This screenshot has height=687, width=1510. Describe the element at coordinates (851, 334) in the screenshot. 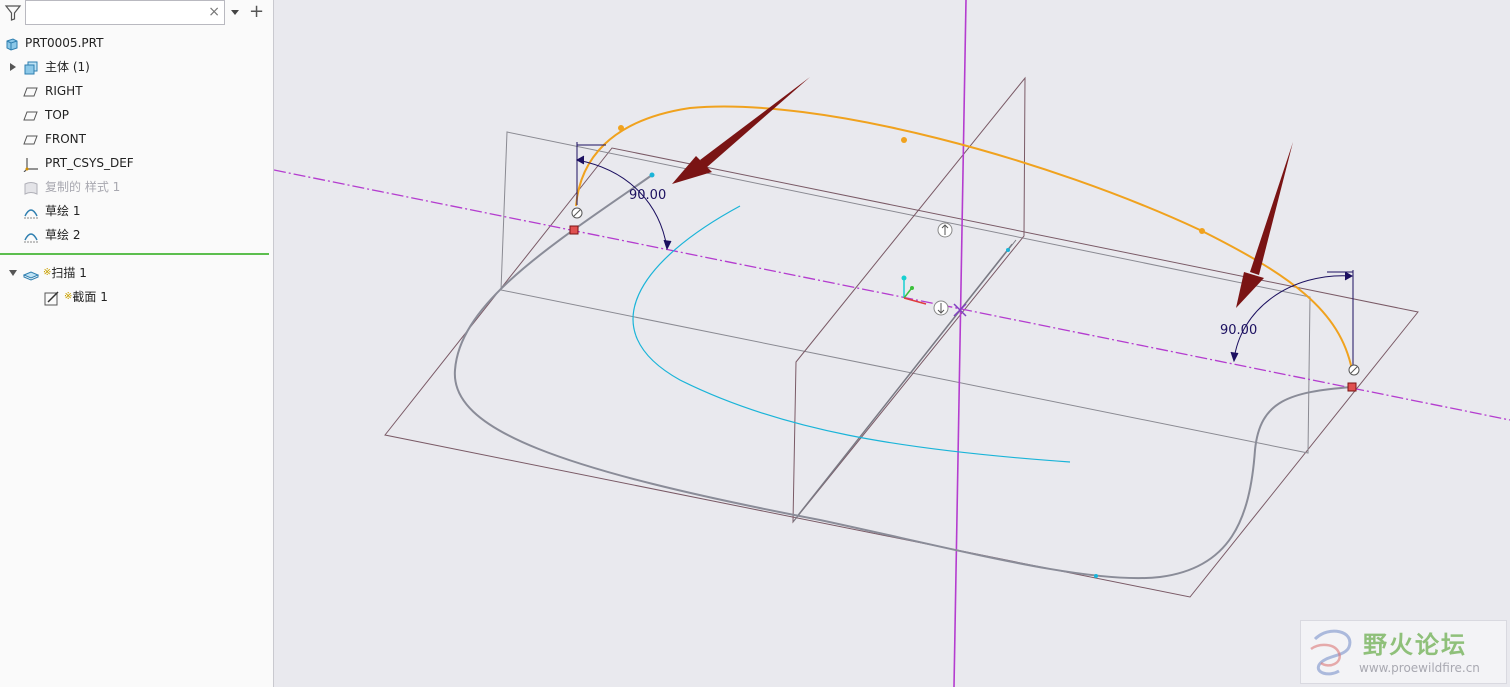

I see `spine-curve` at that location.